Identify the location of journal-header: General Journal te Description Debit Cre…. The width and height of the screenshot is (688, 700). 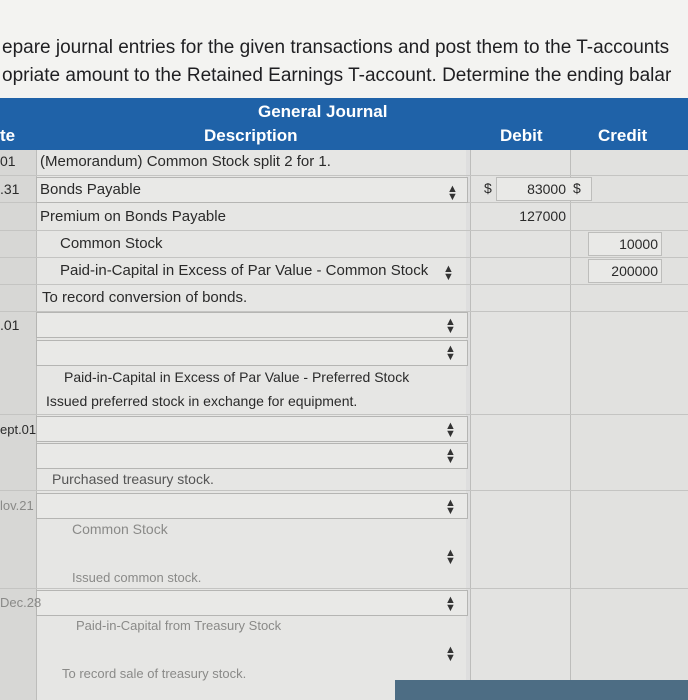
(344, 124).